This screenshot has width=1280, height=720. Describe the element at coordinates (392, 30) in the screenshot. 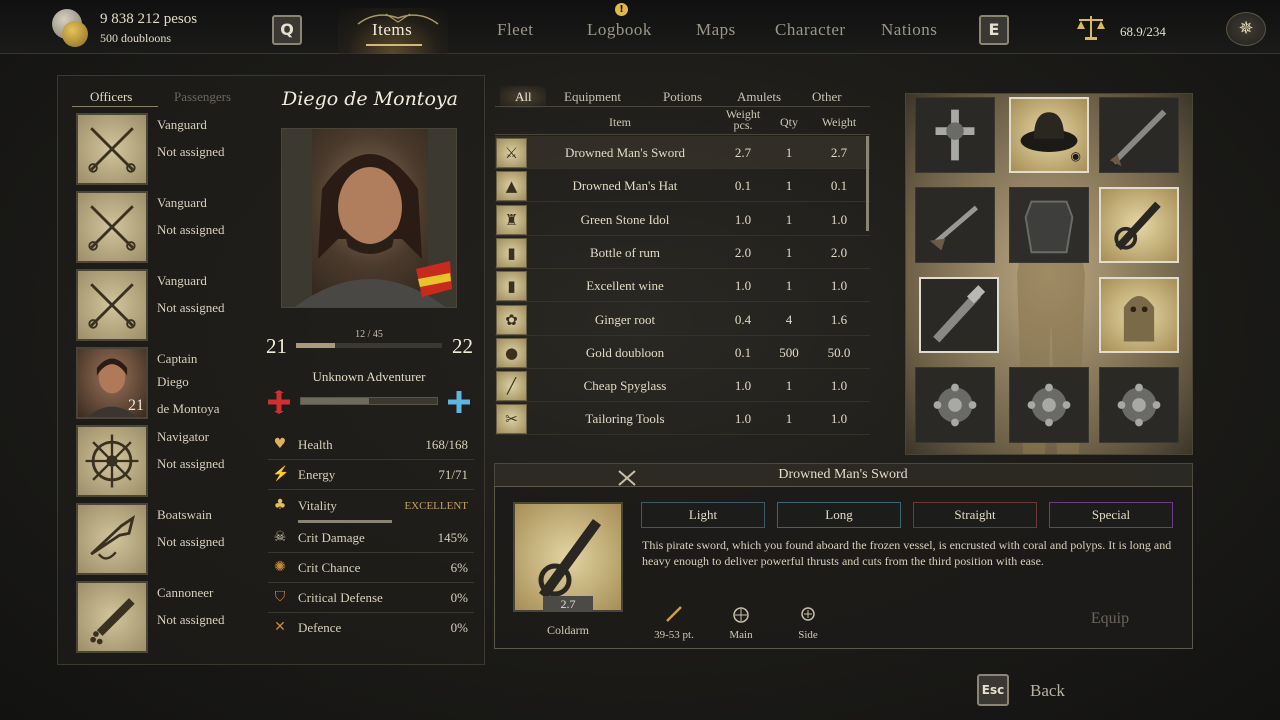

I see `tab-items: Items` at that location.